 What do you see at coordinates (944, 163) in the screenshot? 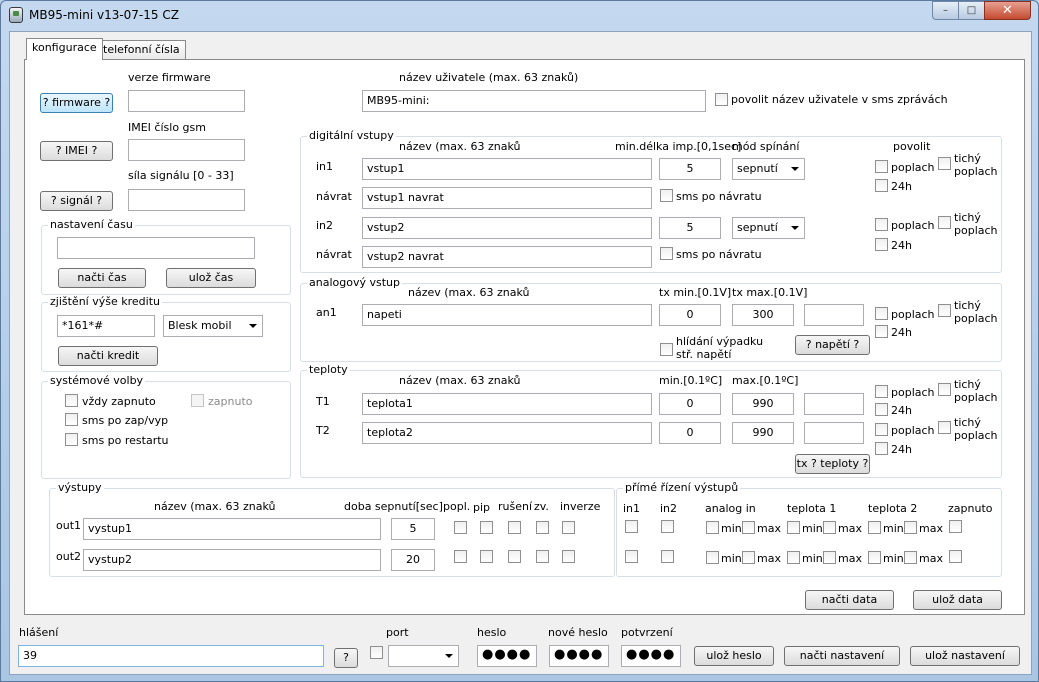
I see `in1-quiet-checkbox` at bounding box center [944, 163].